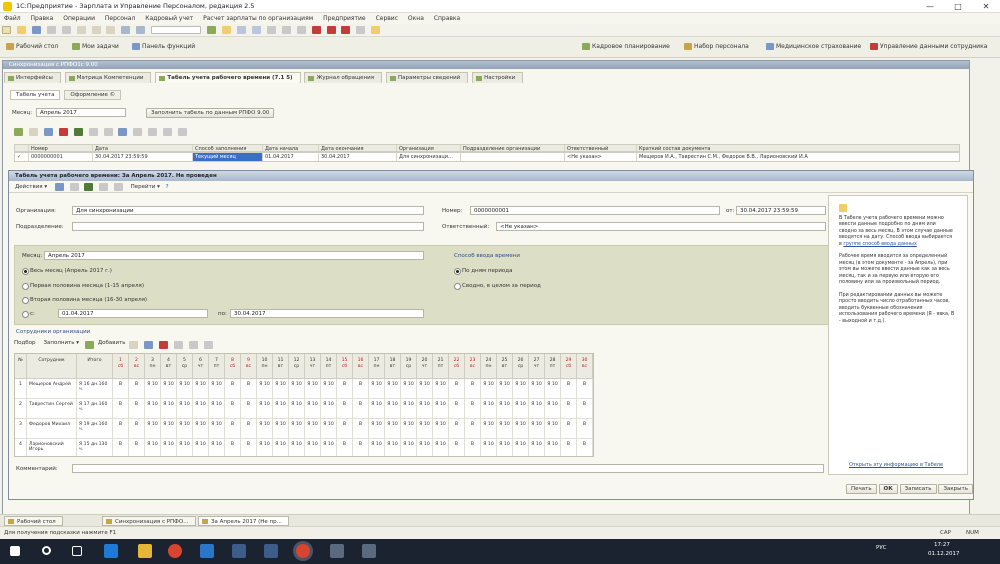  Describe the element at coordinates (59, 187) in the screenshot. I see `save-icon` at that location.